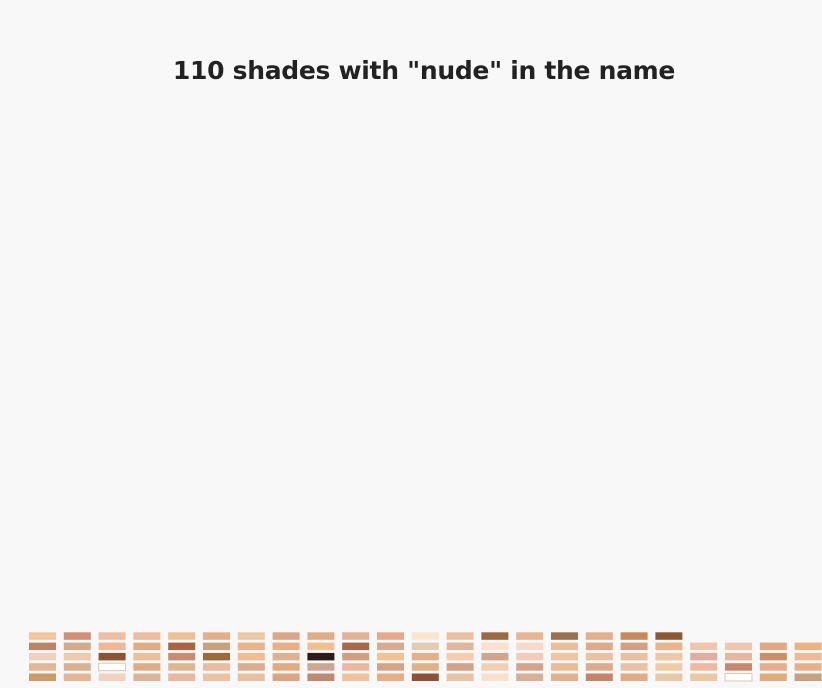  I want to click on swatch-grid, so click(425, 657).